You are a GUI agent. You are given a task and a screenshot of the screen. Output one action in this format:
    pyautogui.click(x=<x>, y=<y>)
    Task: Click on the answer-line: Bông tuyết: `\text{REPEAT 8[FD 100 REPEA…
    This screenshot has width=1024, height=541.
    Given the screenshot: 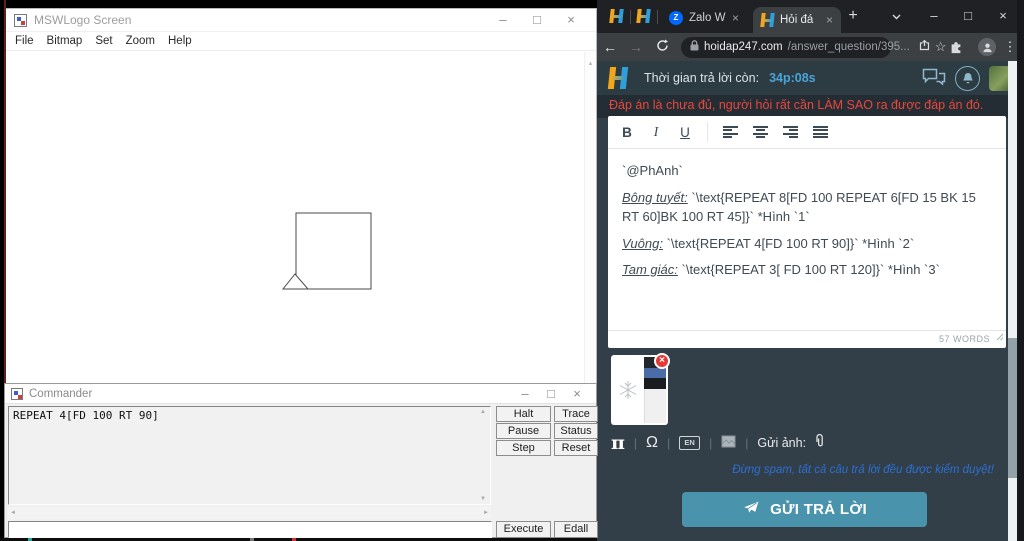 What is the action you would take?
    pyautogui.click(x=799, y=207)
    